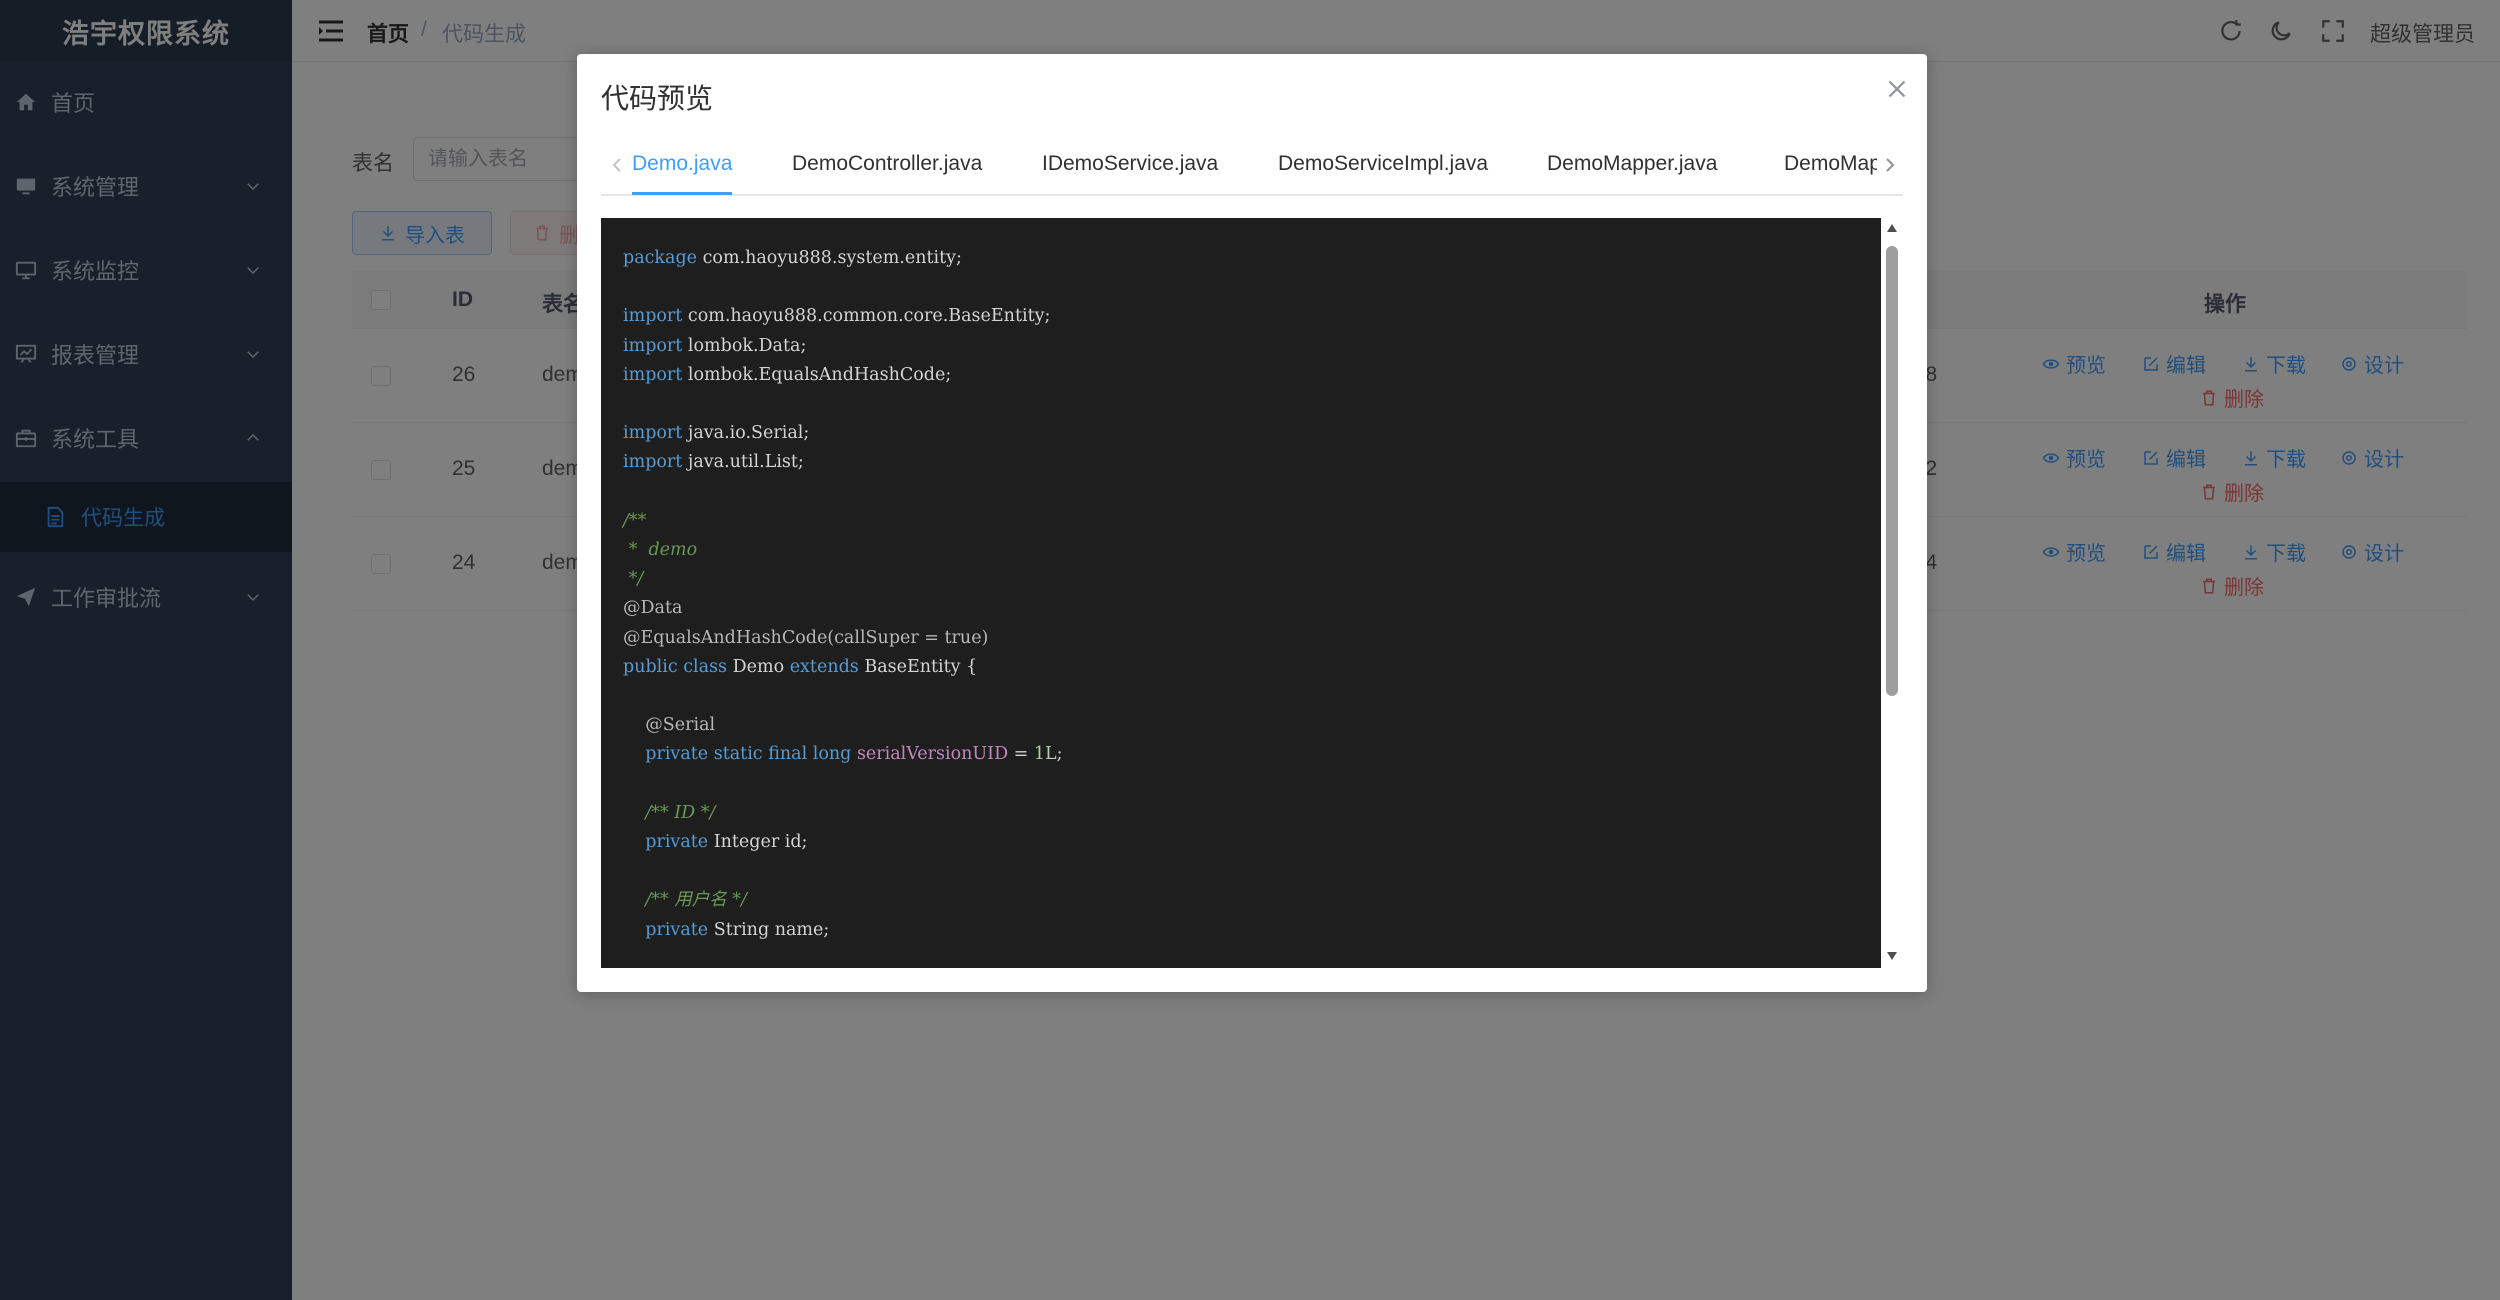  What do you see at coordinates (617, 165) in the screenshot?
I see `chevron-left-icon` at bounding box center [617, 165].